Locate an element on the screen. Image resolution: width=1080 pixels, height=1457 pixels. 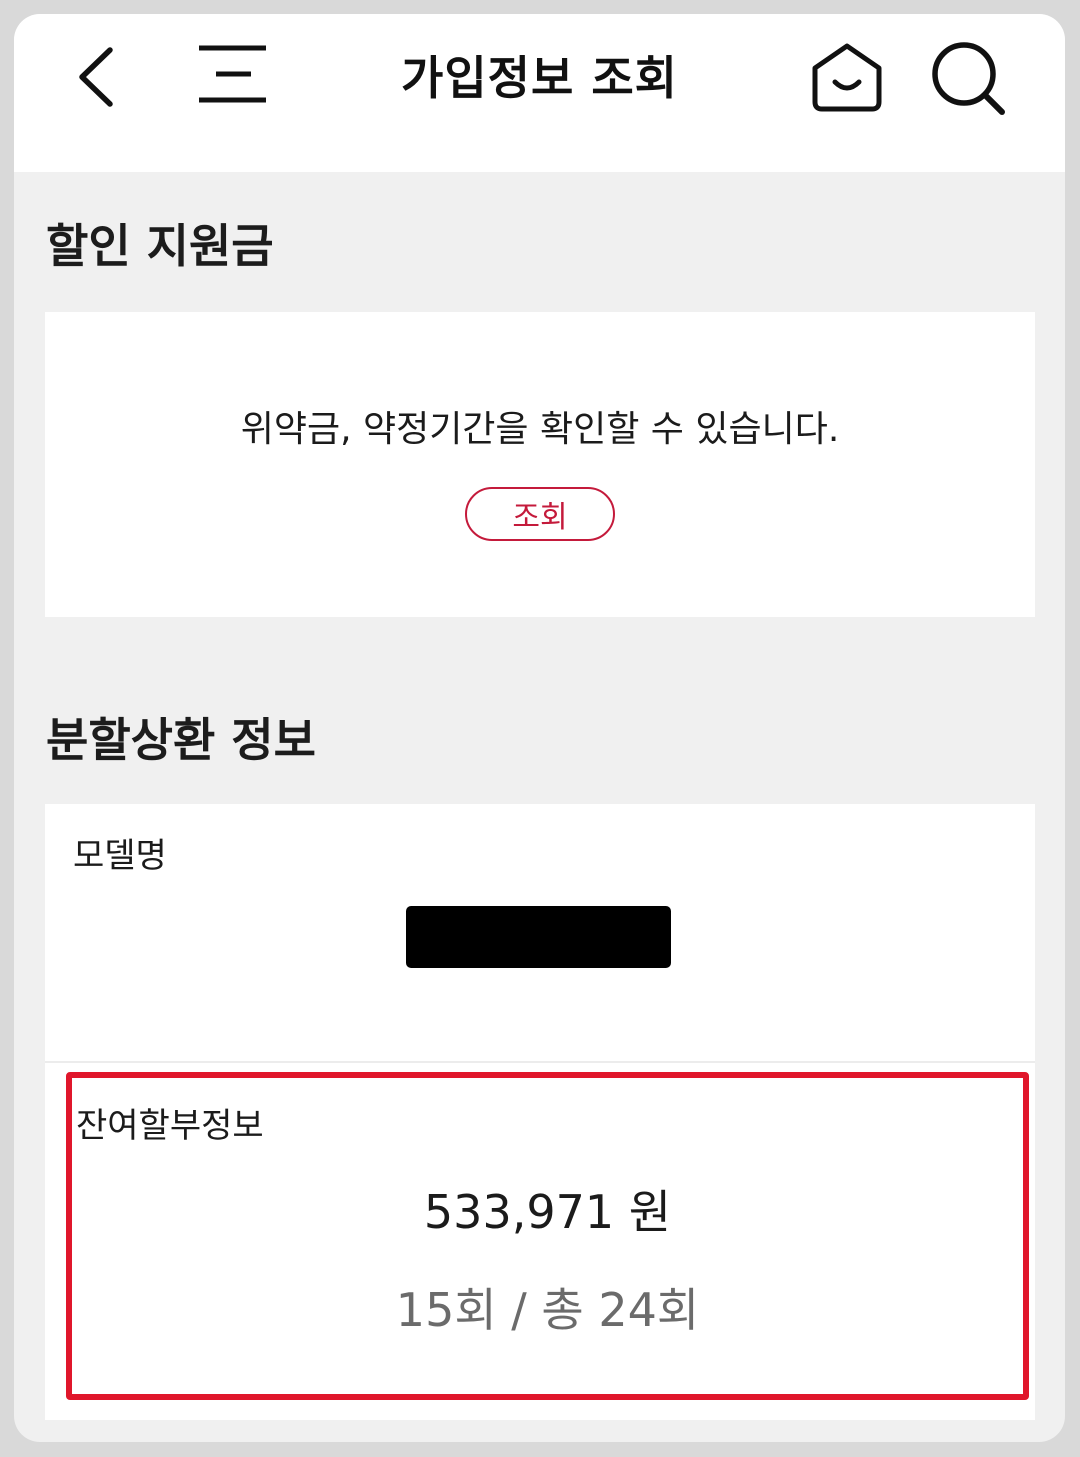
inquiry-button: 조회 is located at coordinates (540, 514).